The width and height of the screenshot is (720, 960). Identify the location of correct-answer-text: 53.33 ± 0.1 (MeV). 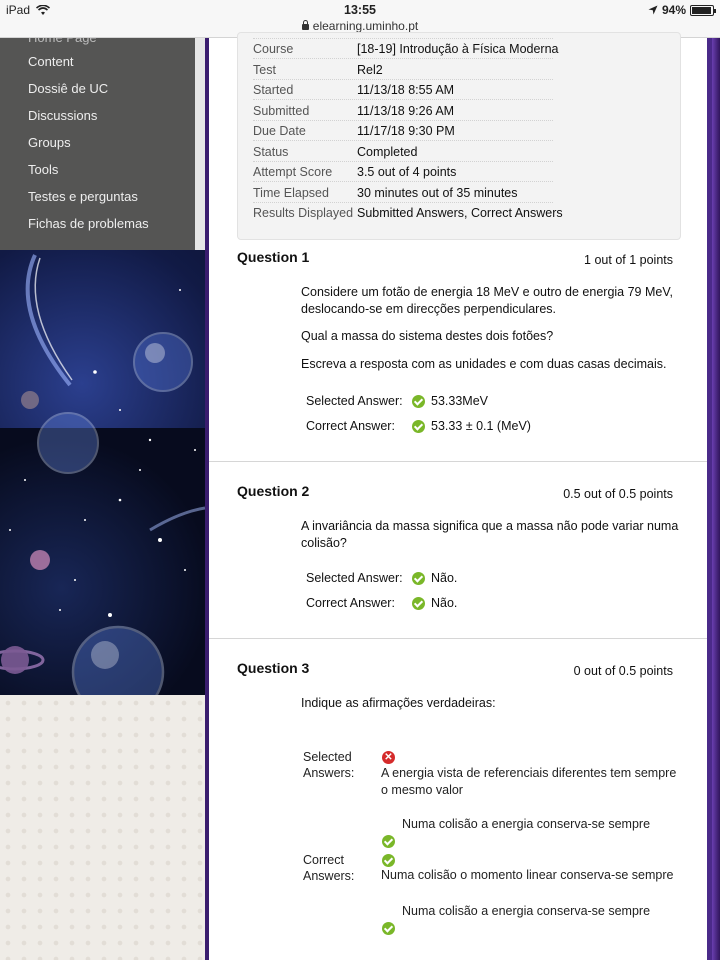
(481, 426).